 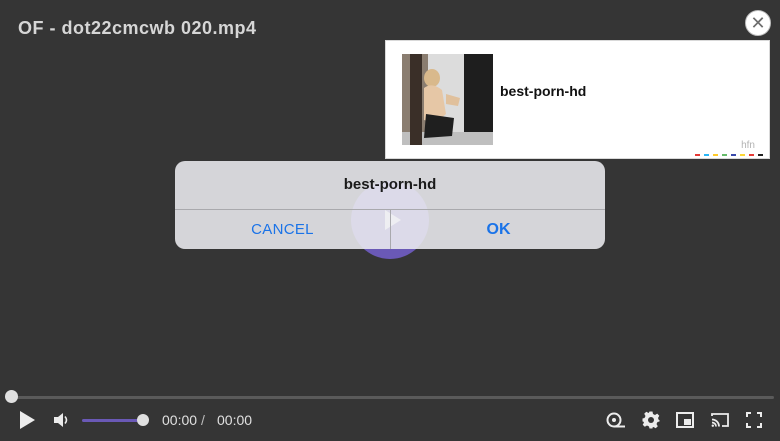 I want to click on settings-button, so click(x=651, y=420).